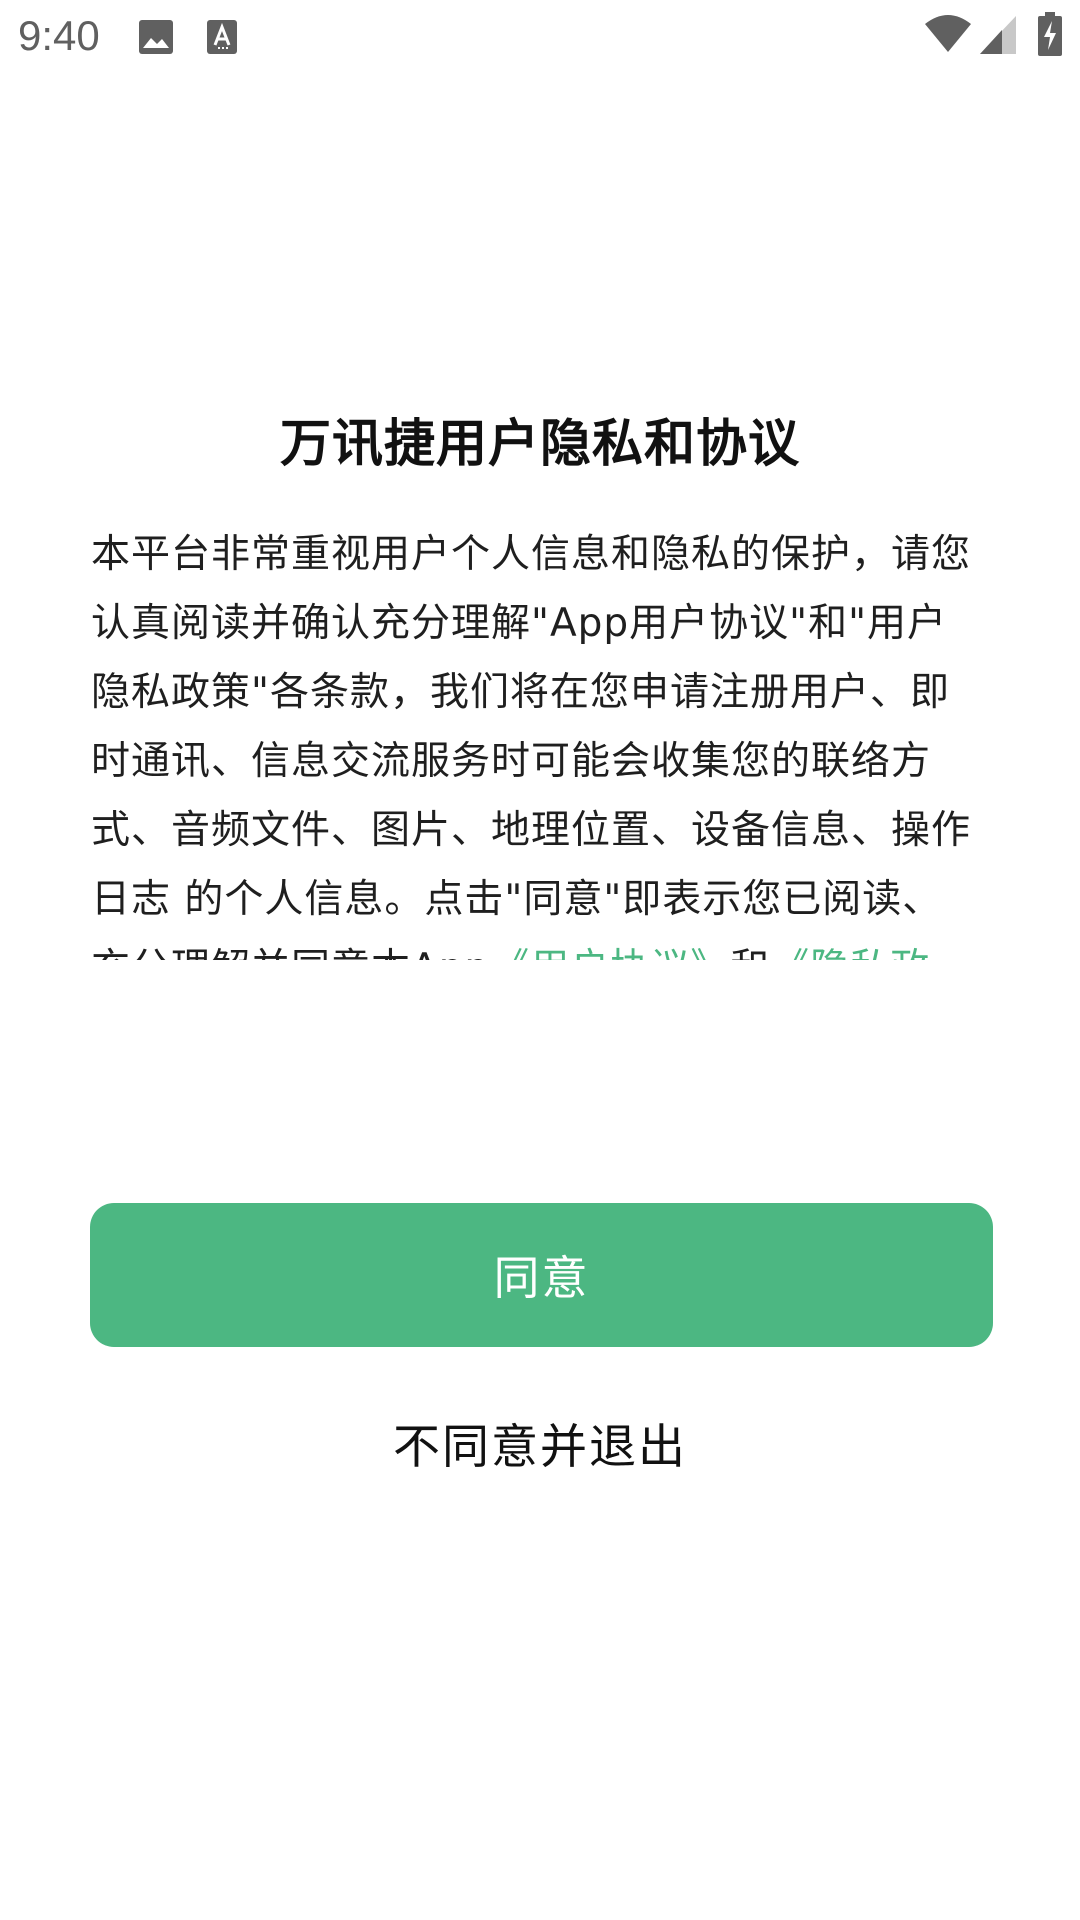  I want to click on status-time: 9:40, so click(59, 35).